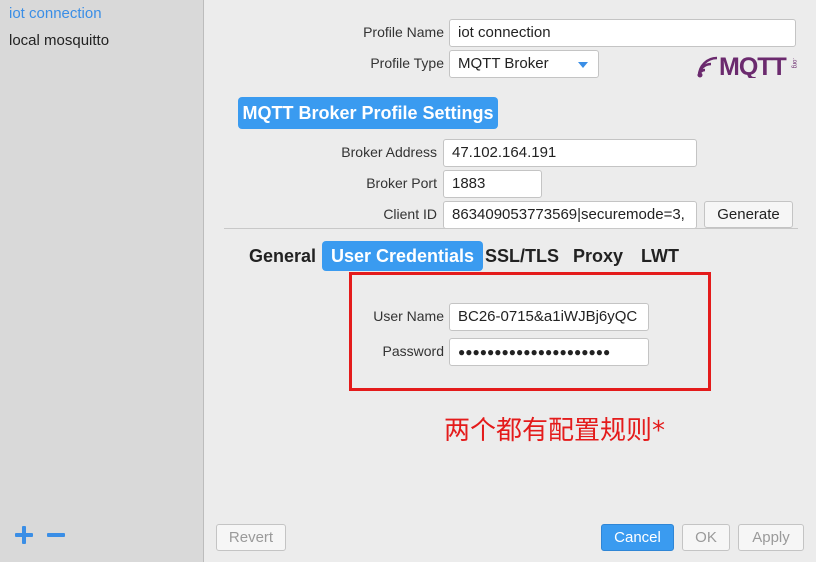 The height and width of the screenshot is (562, 816). I want to click on annotation-text: 两个都有配置规则*, so click(555, 431).